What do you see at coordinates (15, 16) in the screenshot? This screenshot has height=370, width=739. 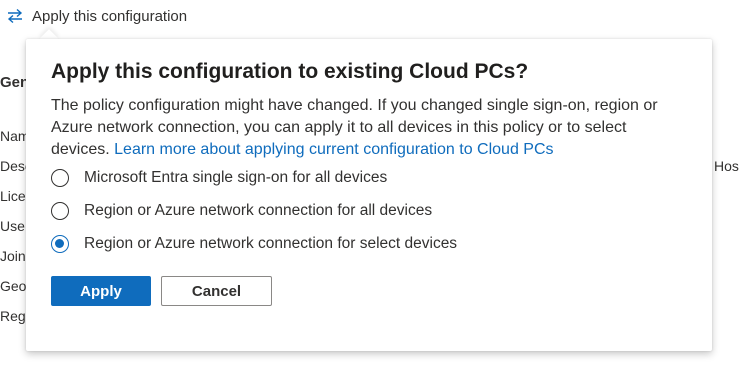 I see `swap-arrows-icon` at bounding box center [15, 16].